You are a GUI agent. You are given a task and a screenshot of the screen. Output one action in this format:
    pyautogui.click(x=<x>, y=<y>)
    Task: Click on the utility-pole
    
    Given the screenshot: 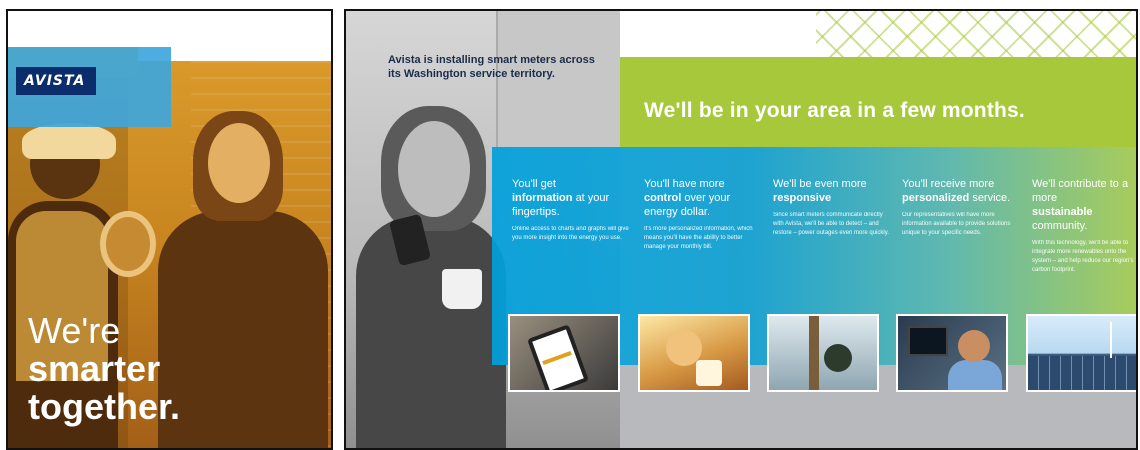 What is the action you would take?
    pyautogui.click(x=814, y=353)
    